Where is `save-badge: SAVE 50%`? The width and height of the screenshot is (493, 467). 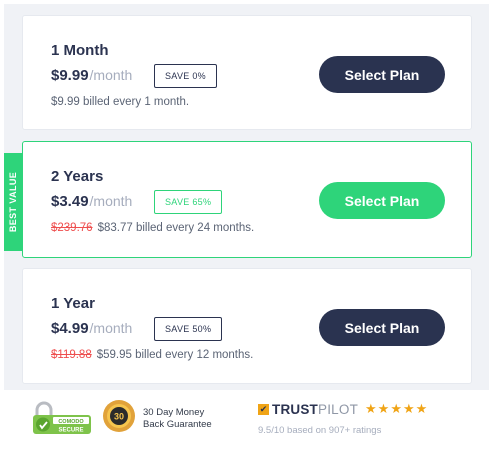 save-badge: SAVE 50% is located at coordinates (188, 329).